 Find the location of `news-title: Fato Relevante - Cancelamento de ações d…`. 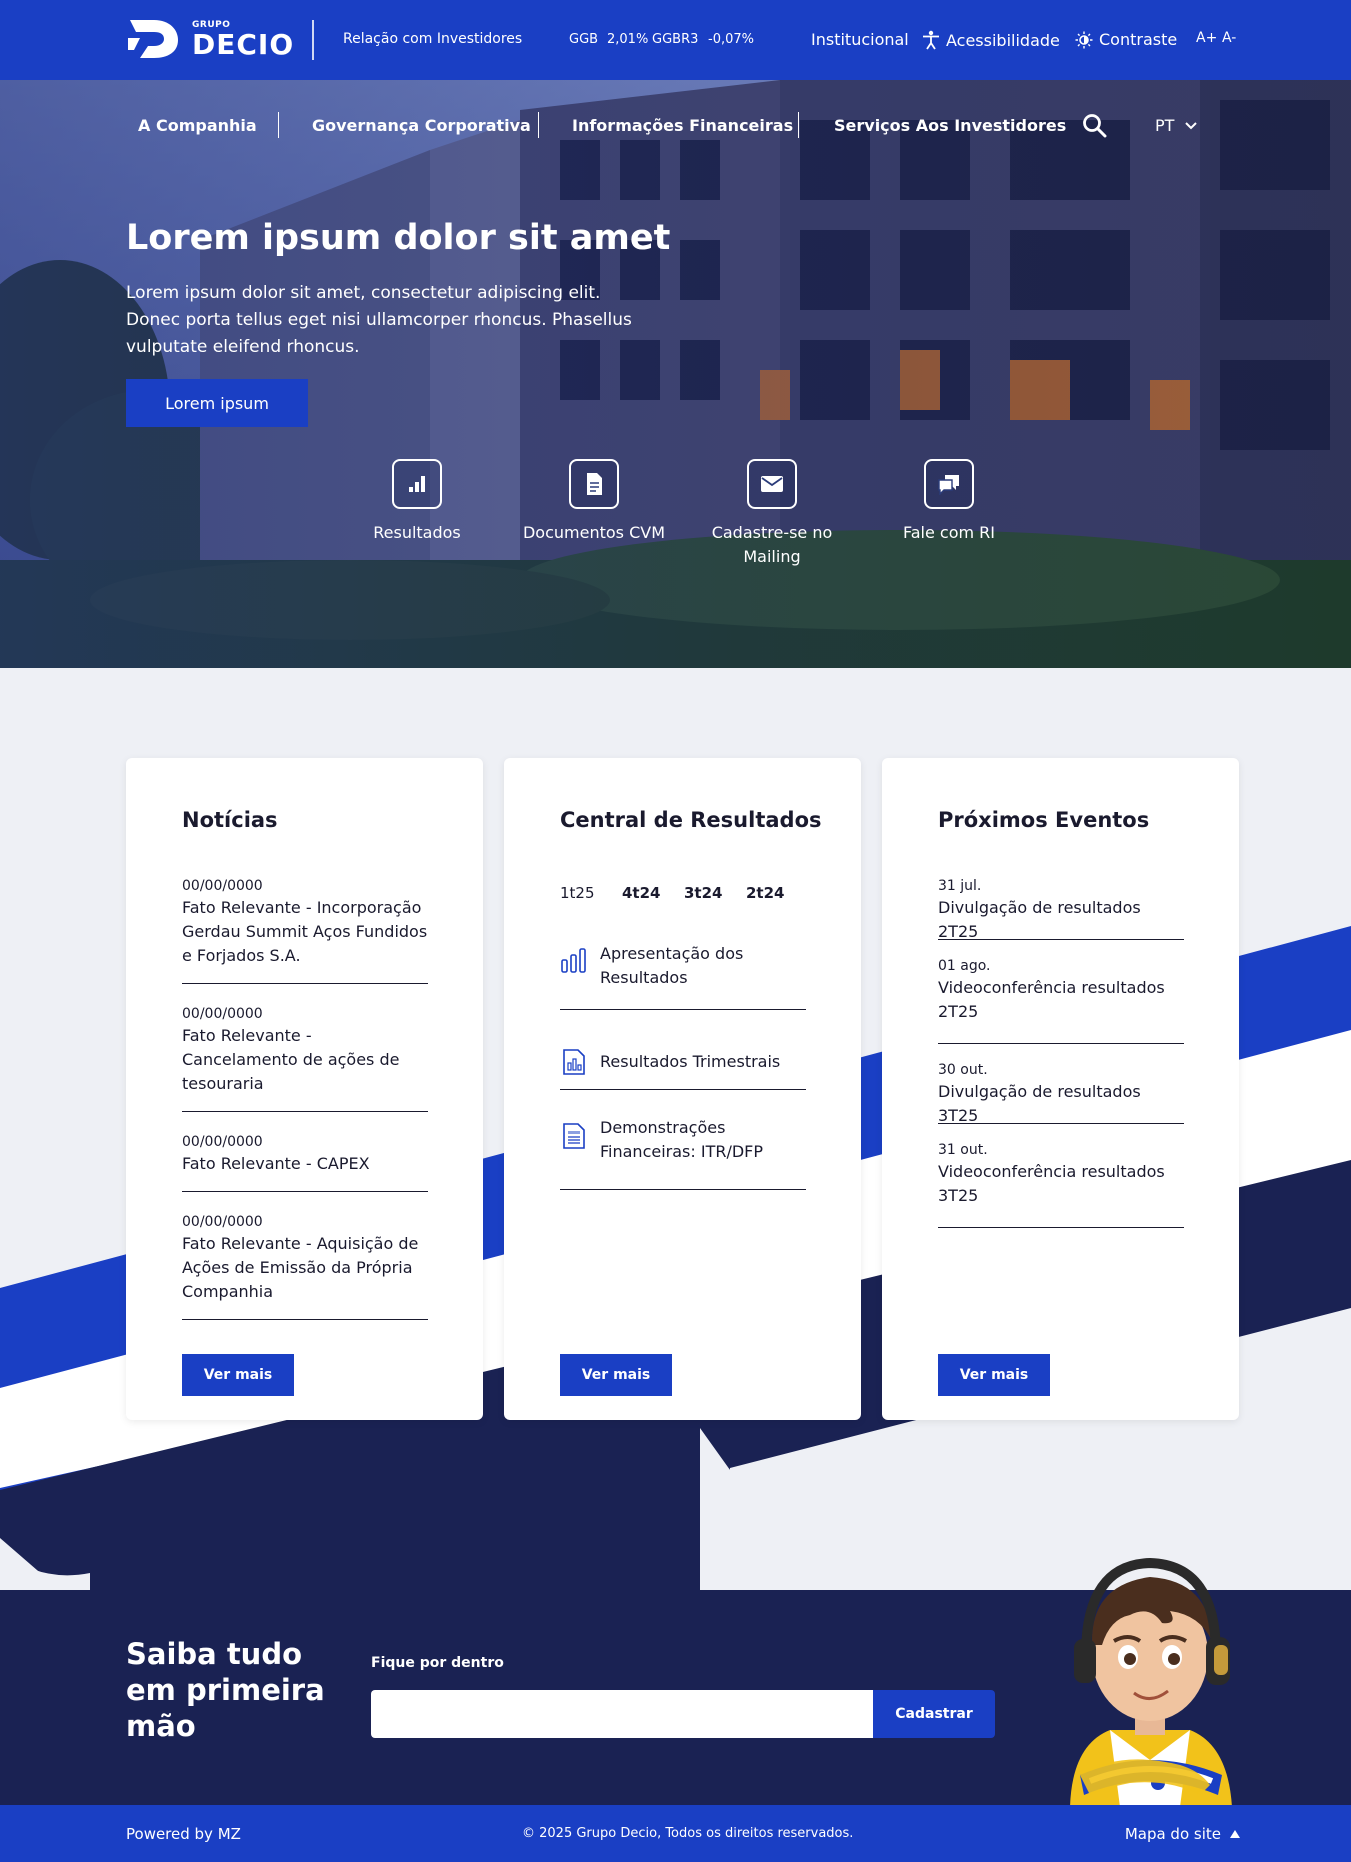

news-title: Fato Relevante - Cancelamento de ações d… is located at coordinates (291, 1059).